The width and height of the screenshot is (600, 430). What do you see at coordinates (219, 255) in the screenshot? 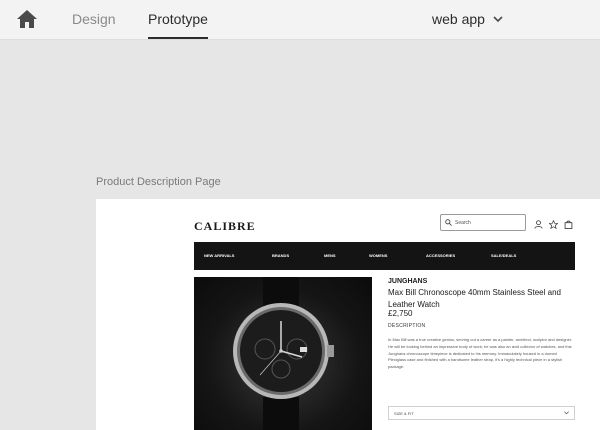
I see `nav-new-arrivals: NEW ARRIVALS` at bounding box center [219, 255].